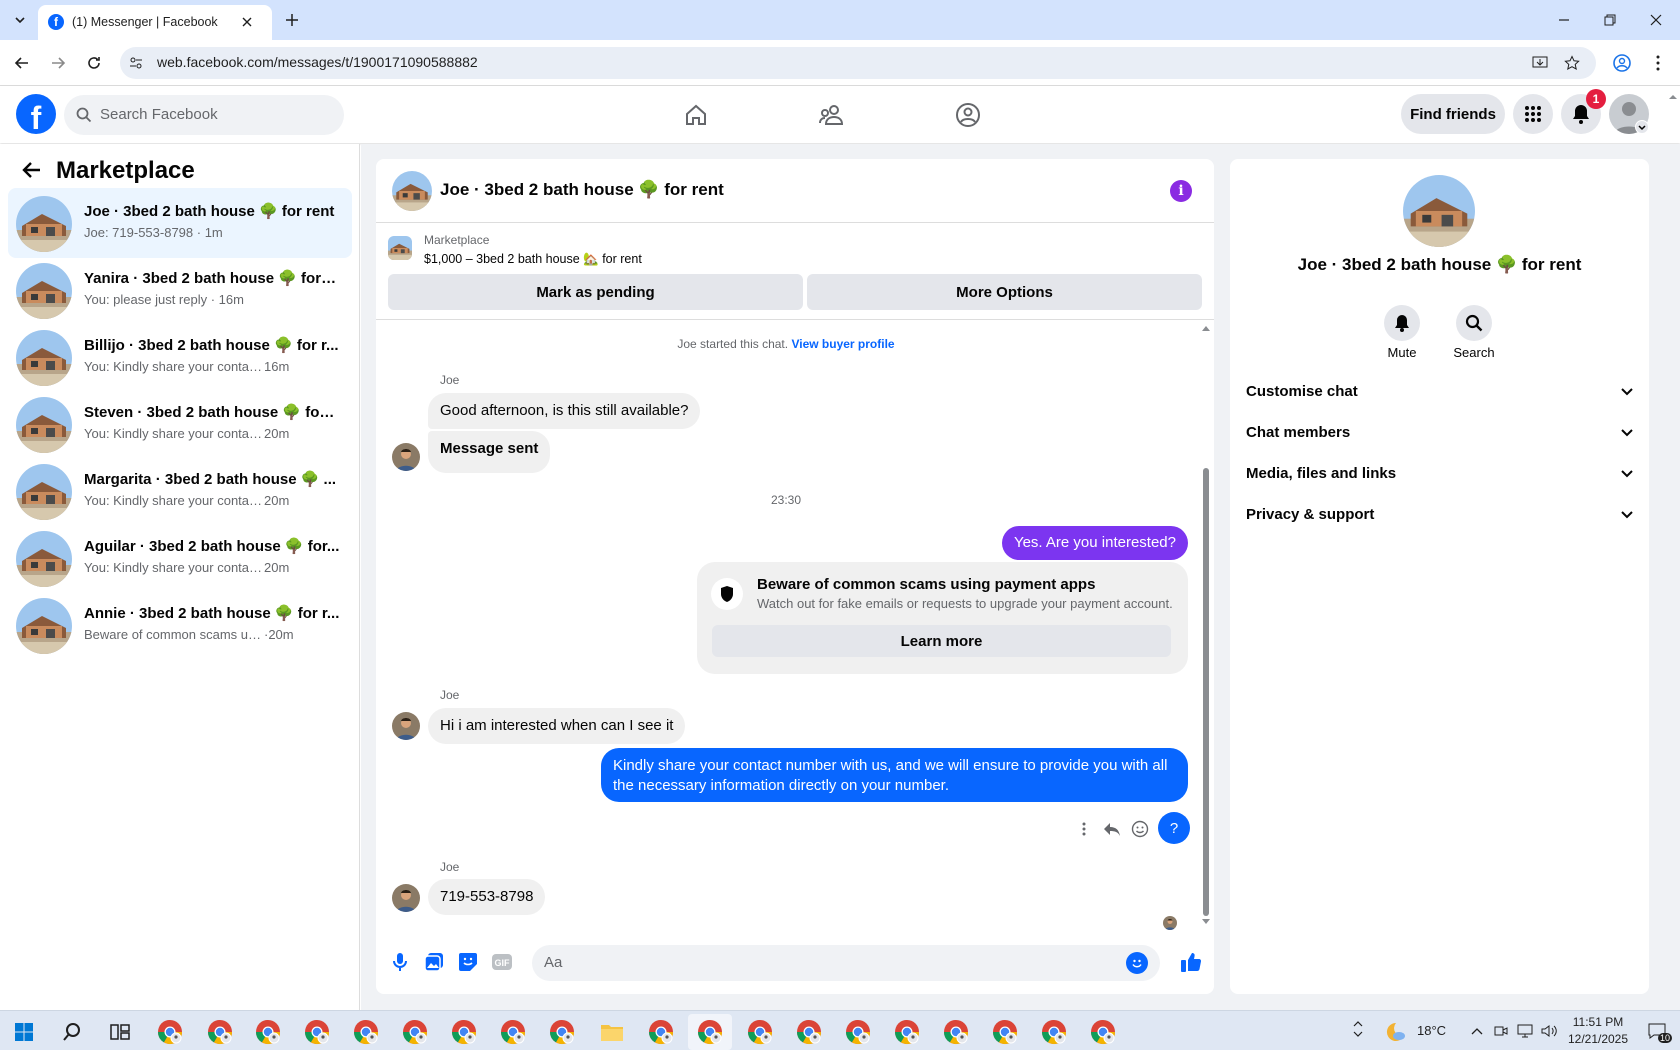 This screenshot has height=1050, width=1680. I want to click on incoming-message: Good afternoon, is this still available?, so click(564, 411).